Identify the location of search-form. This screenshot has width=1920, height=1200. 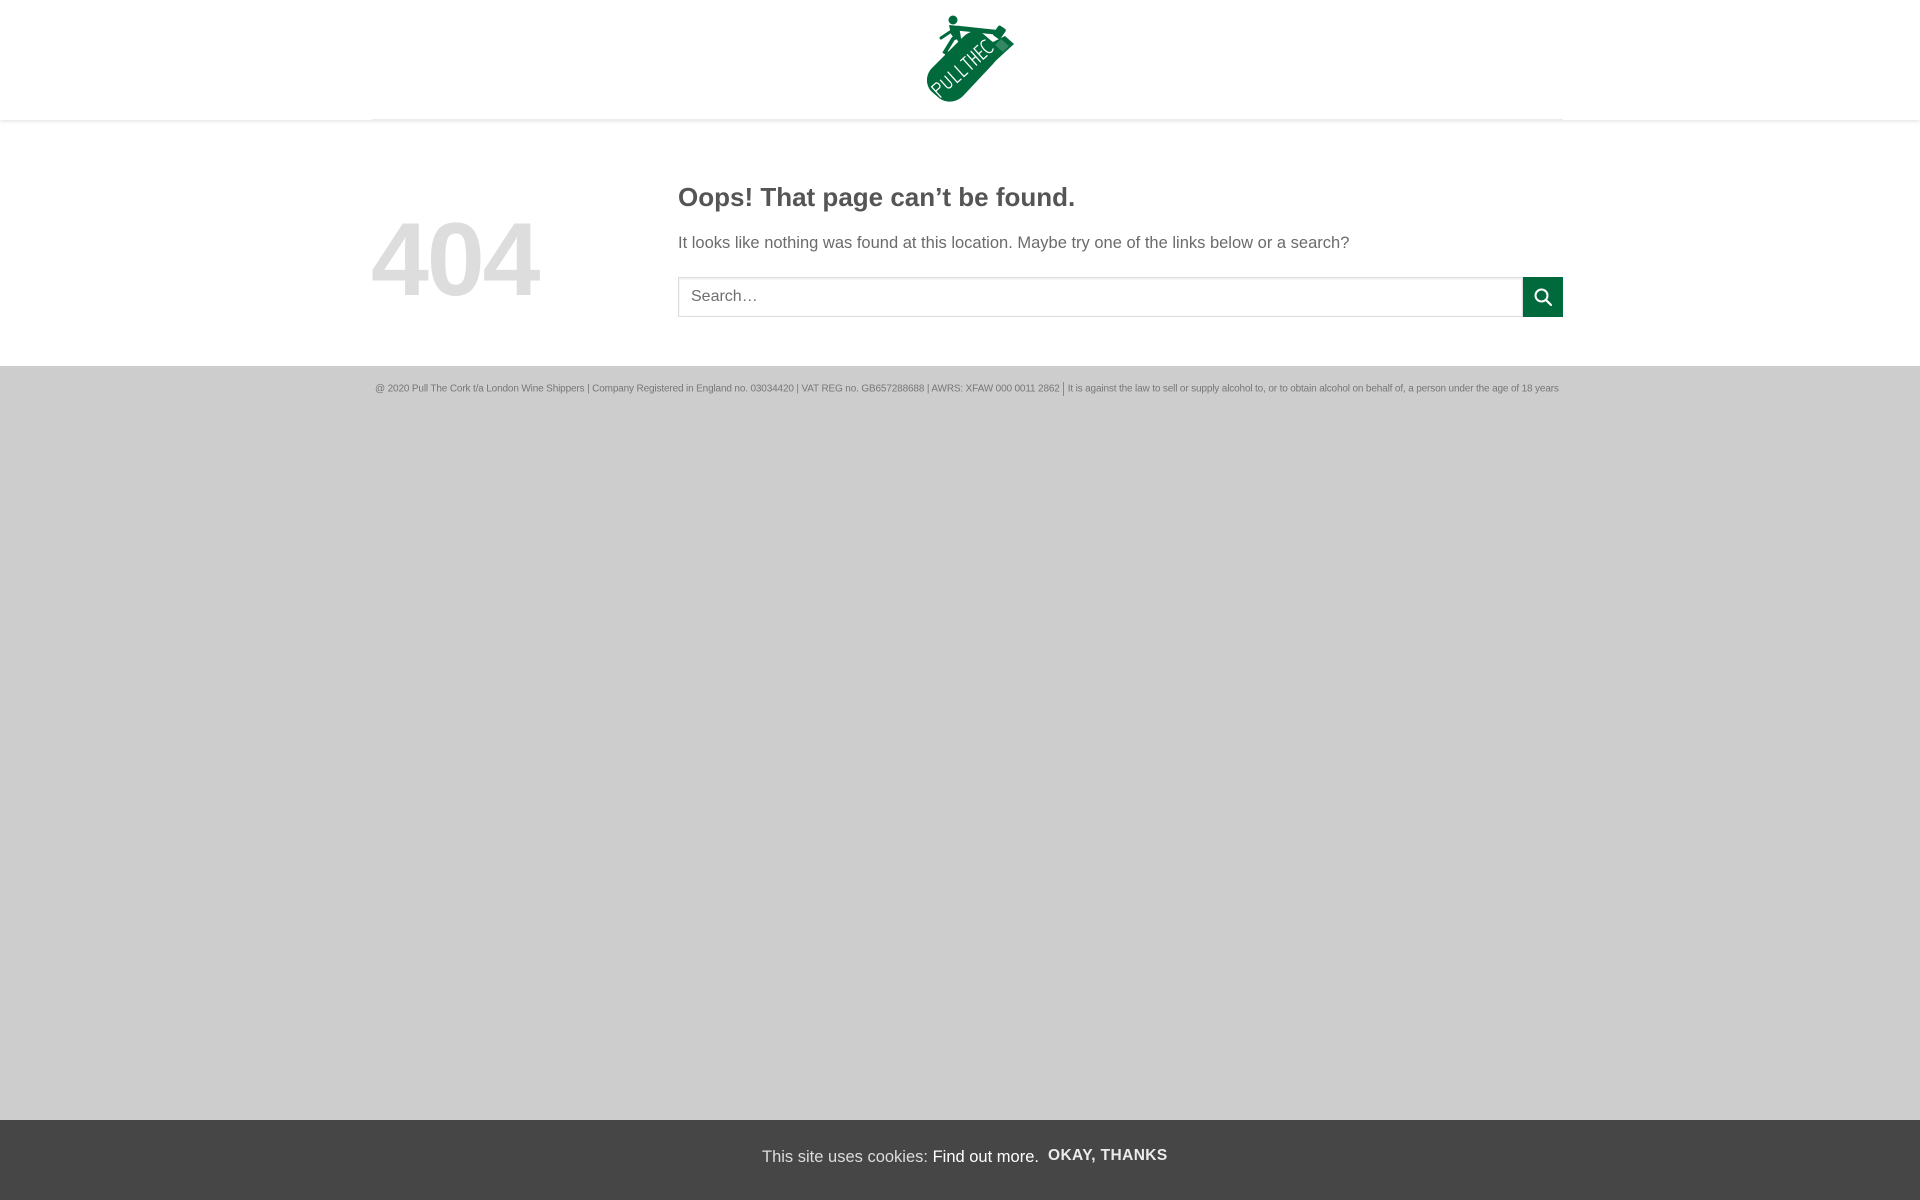
(1120, 297).